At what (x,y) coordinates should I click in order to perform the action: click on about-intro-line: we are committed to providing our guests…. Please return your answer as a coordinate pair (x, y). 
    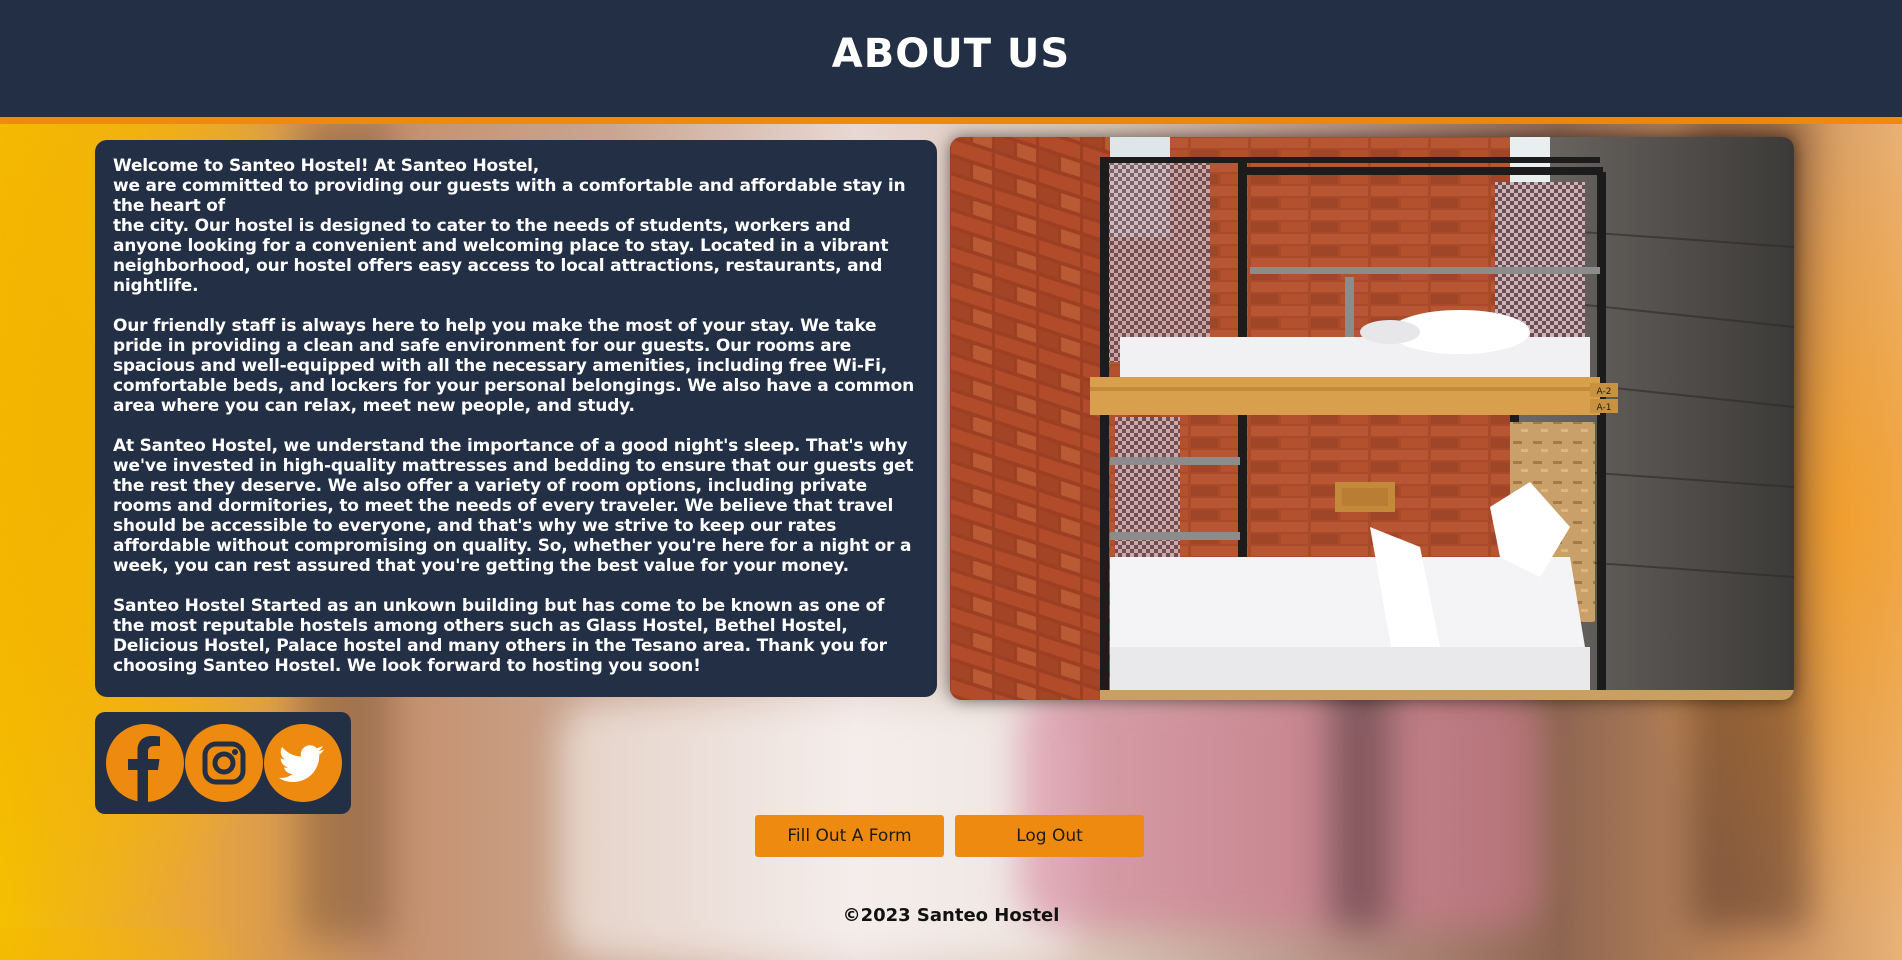
    Looking at the image, I should click on (509, 196).